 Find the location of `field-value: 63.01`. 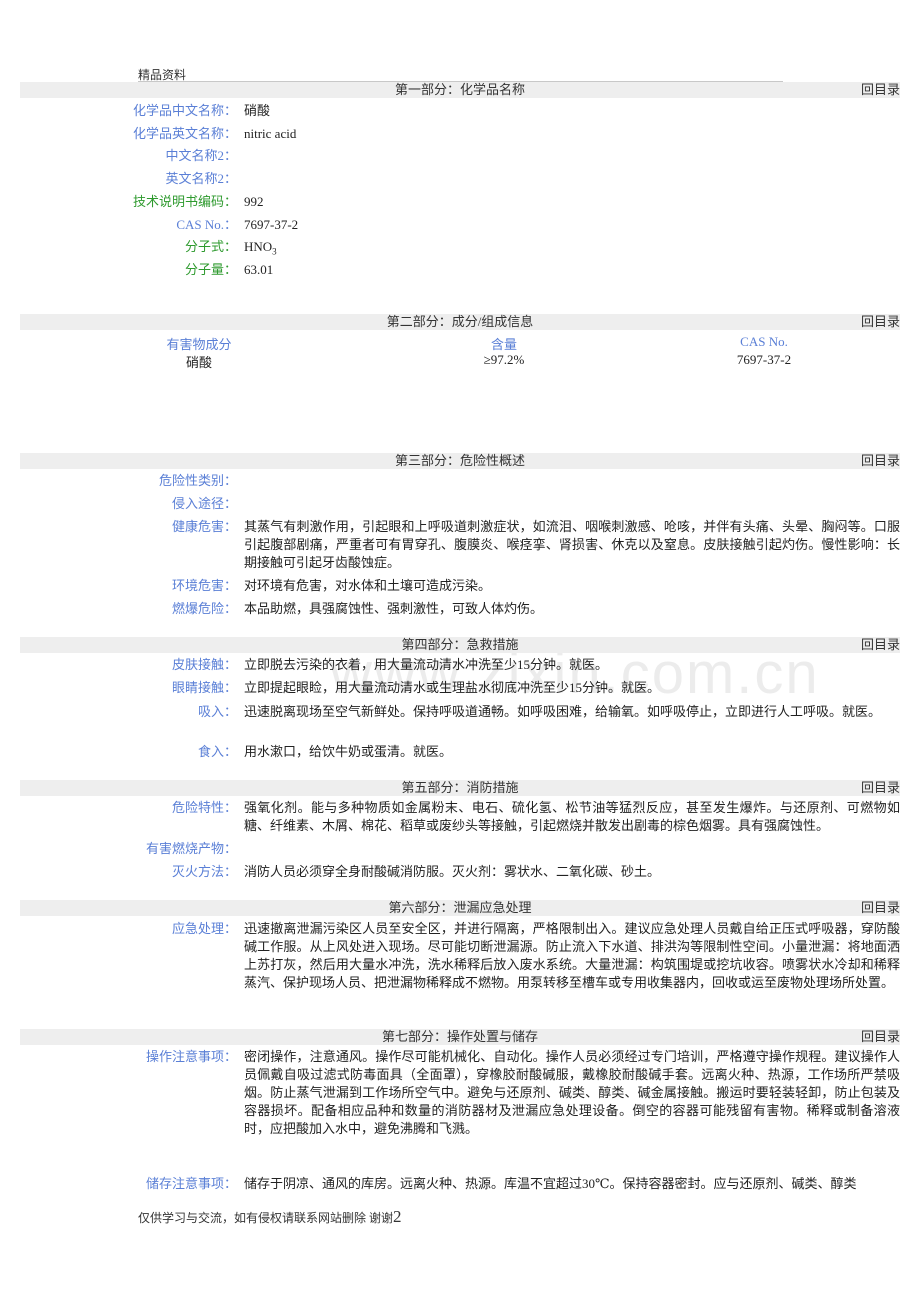

field-value: 63.01 is located at coordinates (259, 269).